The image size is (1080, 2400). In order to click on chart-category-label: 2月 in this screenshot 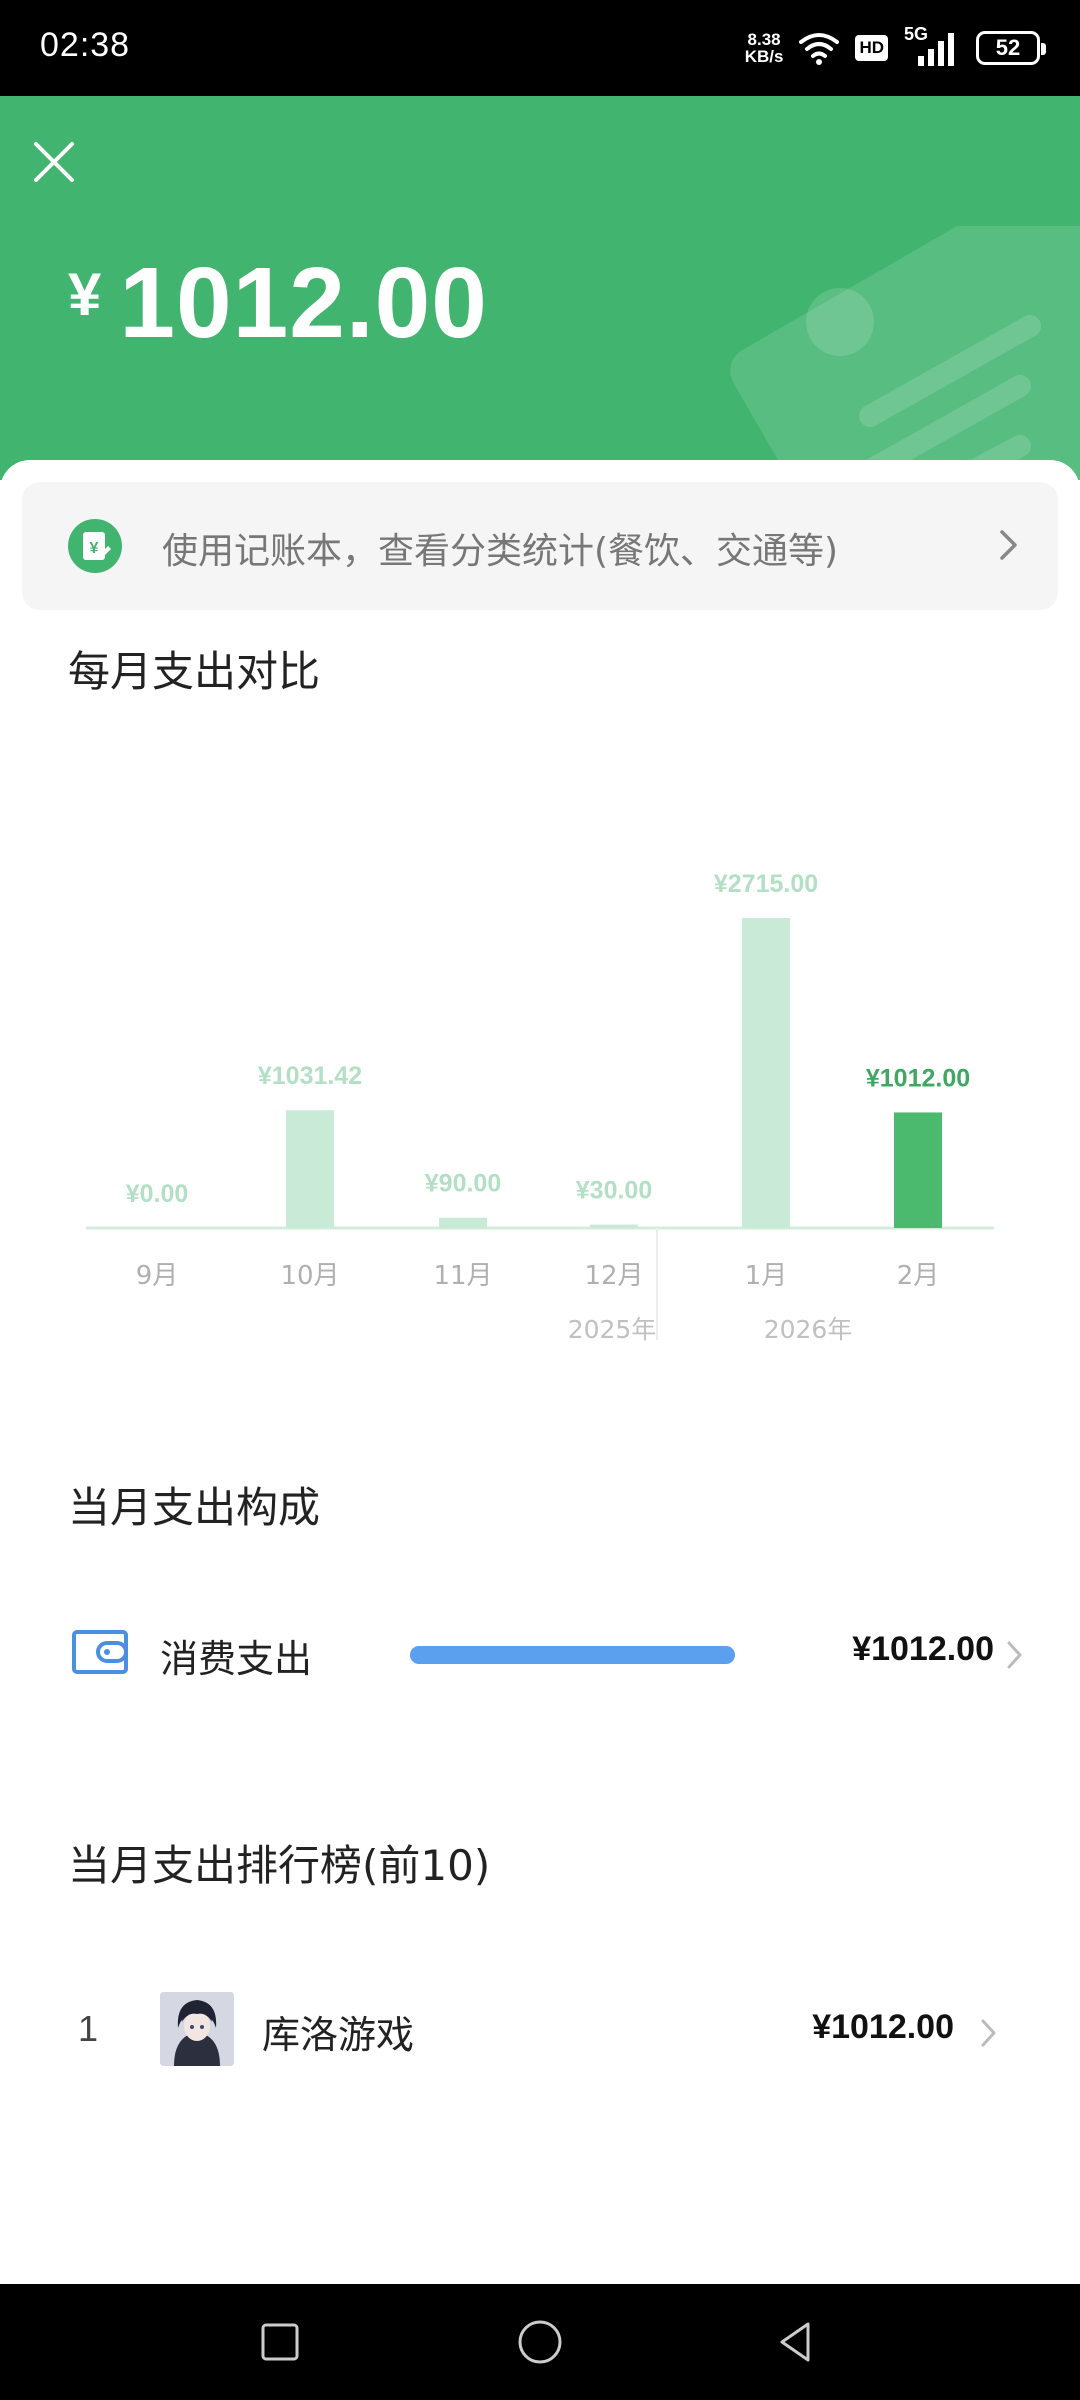, I will do `click(918, 1276)`.